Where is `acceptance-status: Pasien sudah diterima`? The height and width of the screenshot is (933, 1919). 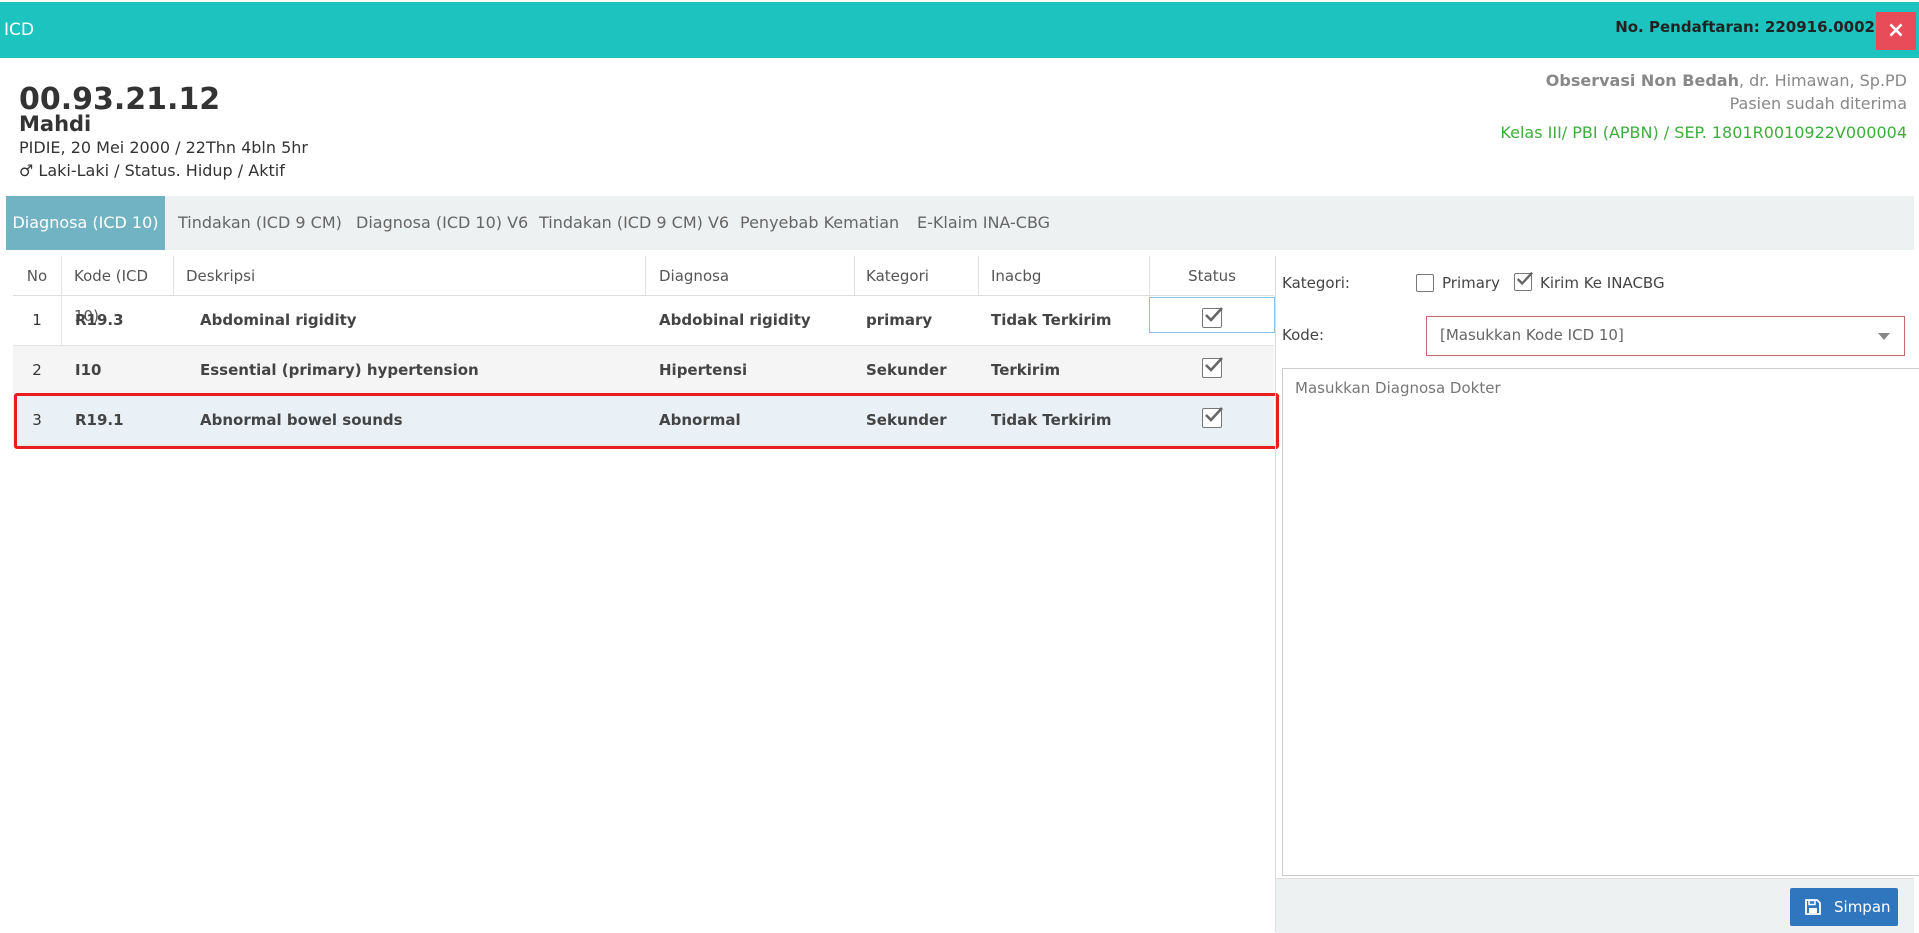 acceptance-status: Pasien sudah diterima is located at coordinates (1818, 103).